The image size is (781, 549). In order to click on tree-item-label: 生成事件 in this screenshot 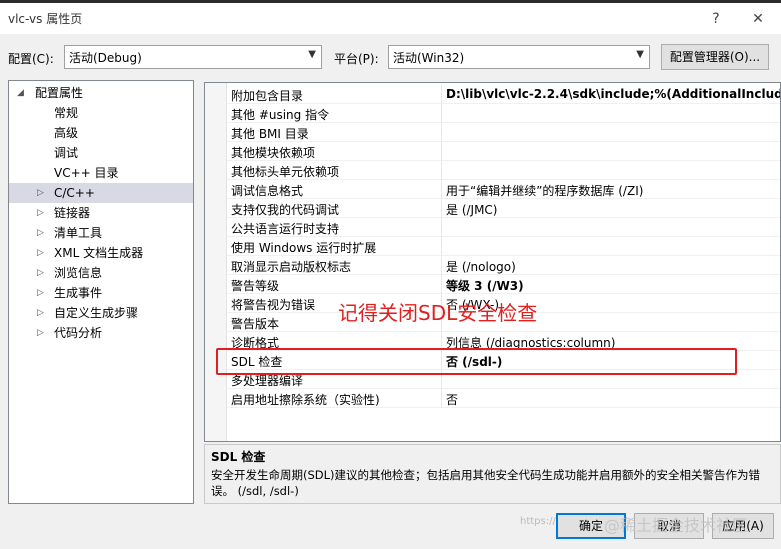, I will do `click(78, 293)`.